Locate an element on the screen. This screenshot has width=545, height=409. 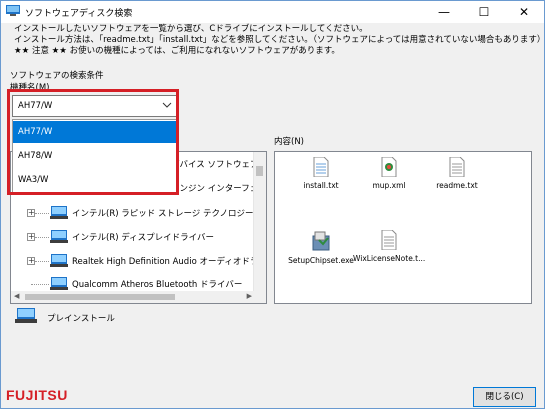
xml-file-icon is located at coordinates (389, 167).